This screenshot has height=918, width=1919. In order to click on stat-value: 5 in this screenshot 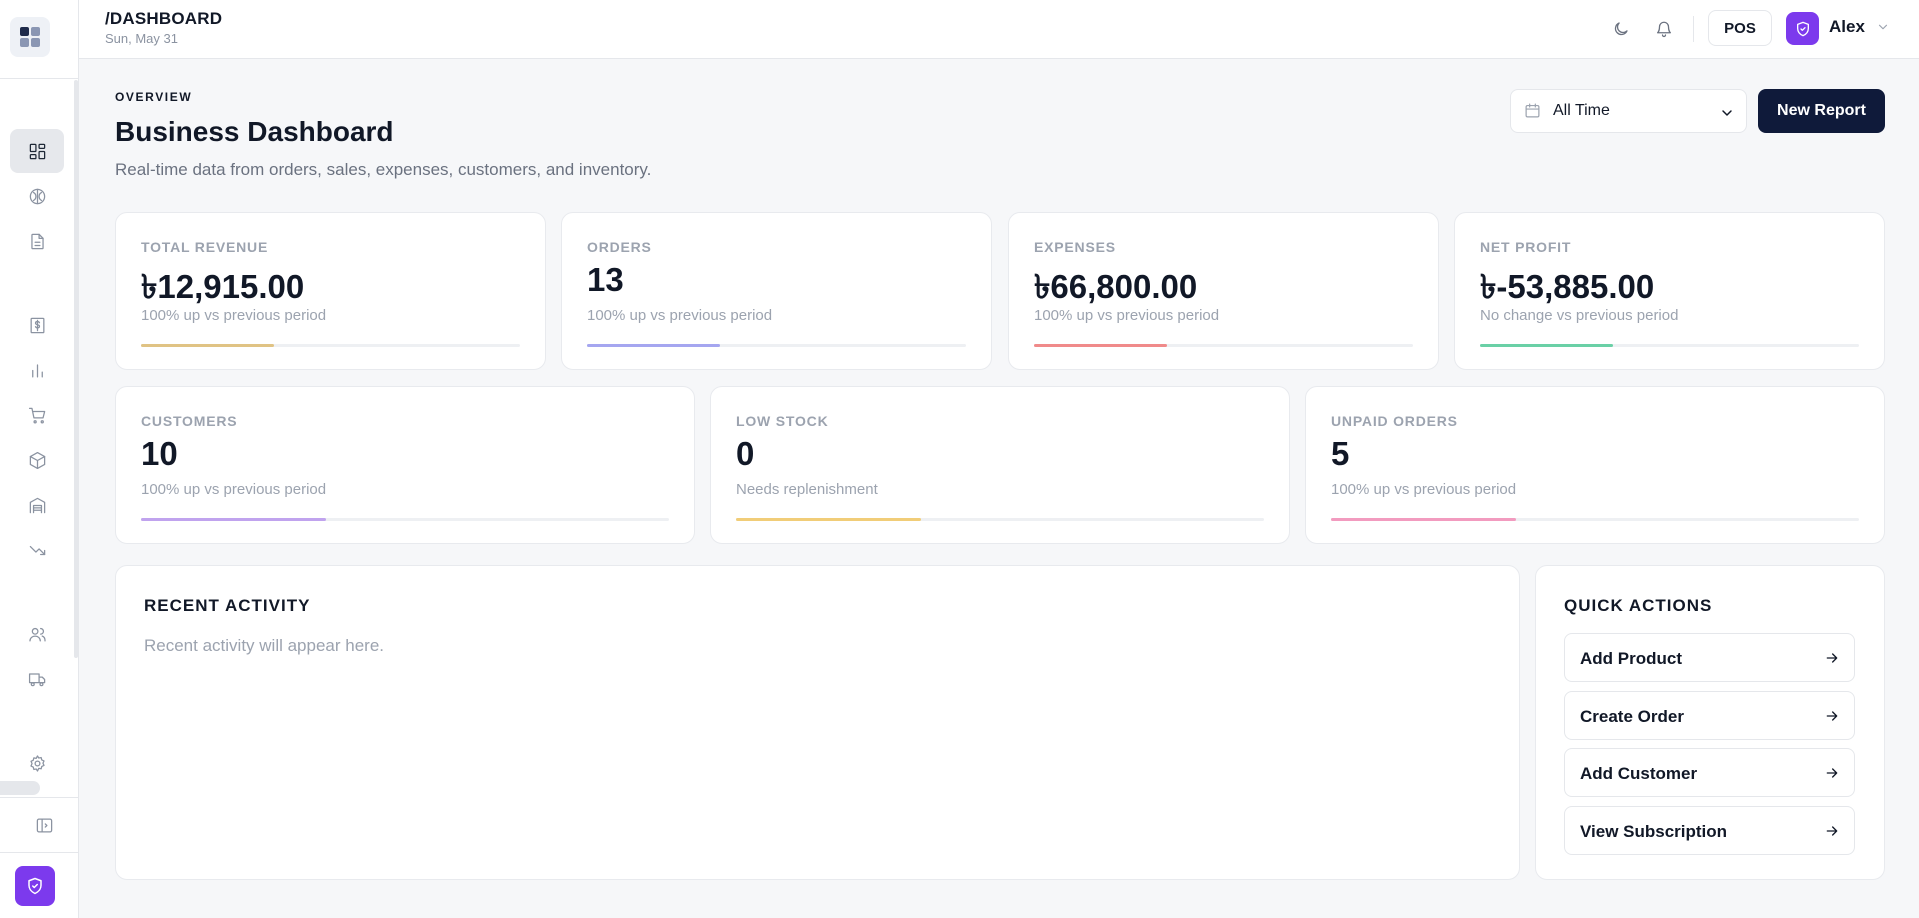, I will do `click(1340, 453)`.